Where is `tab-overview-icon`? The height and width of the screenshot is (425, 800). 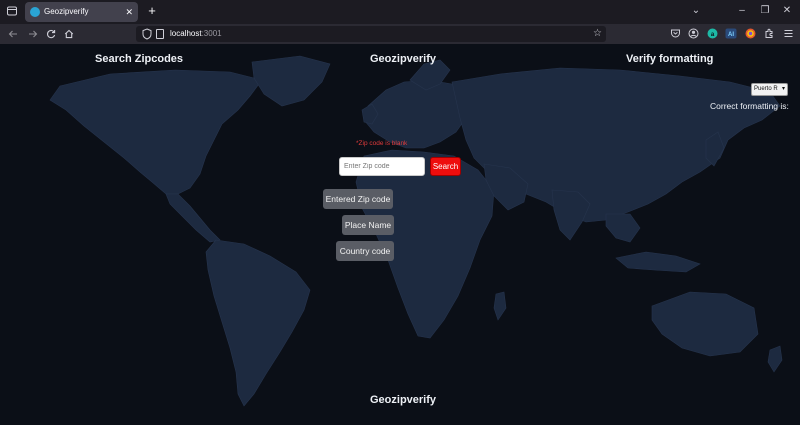
tab-overview-icon is located at coordinates (12, 11).